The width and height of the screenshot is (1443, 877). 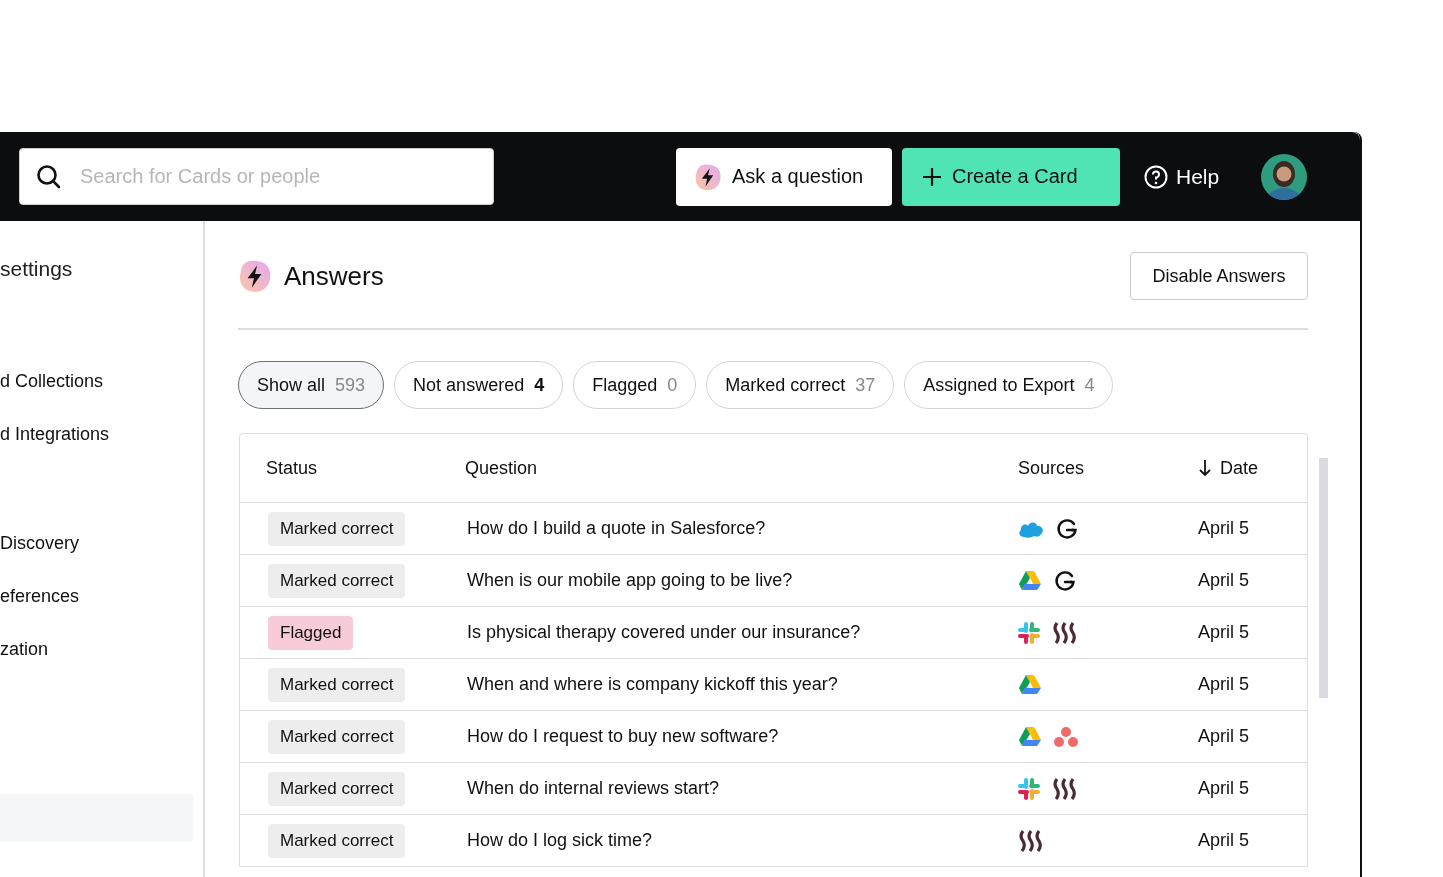 What do you see at coordinates (672, 385) in the screenshot?
I see `filter-count: 0` at bounding box center [672, 385].